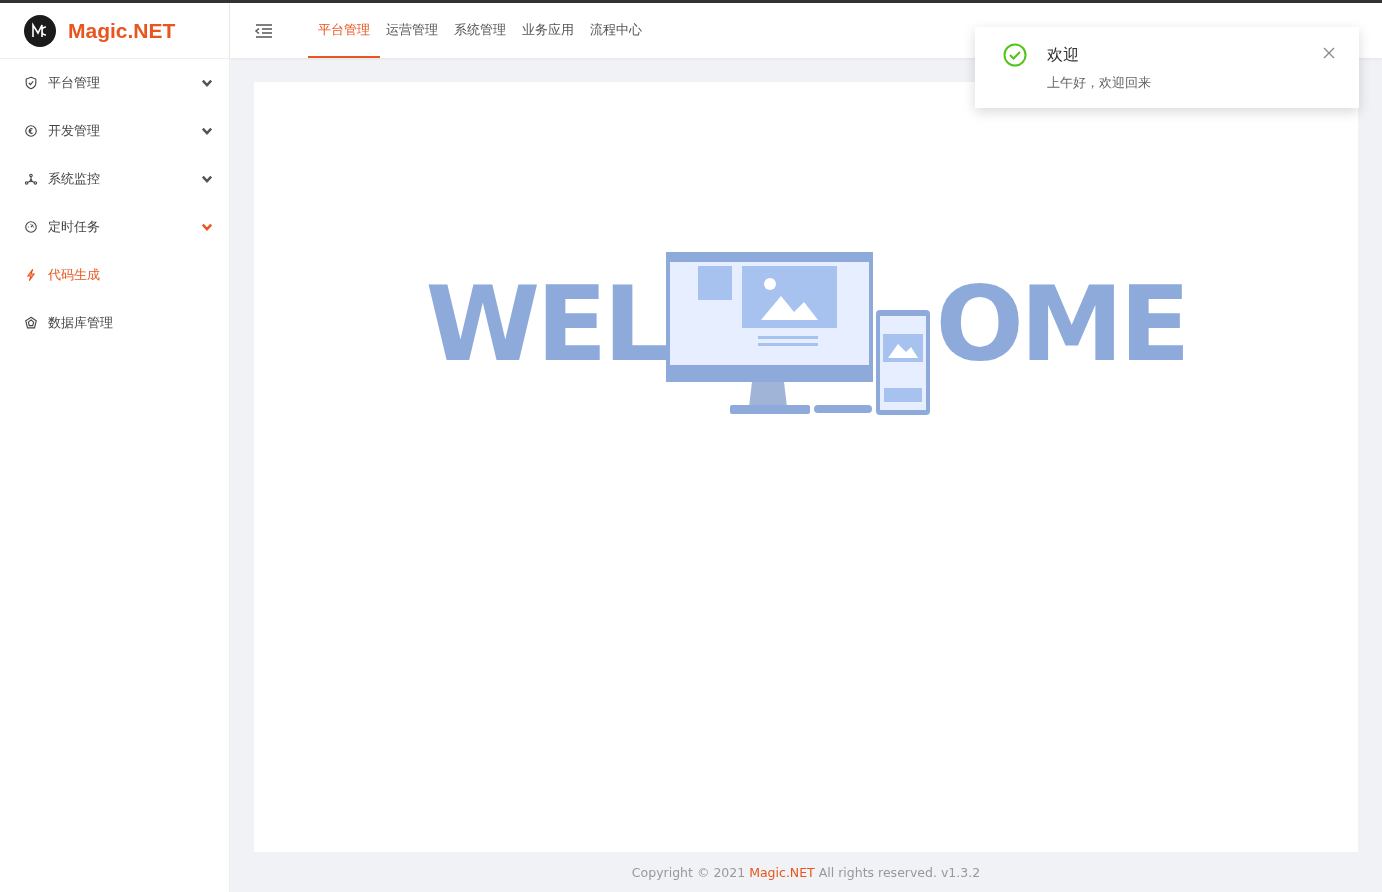 The height and width of the screenshot is (892, 1382). What do you see at coordinates (114, 275) in the screenshot?
I see `sidebar-item: 代码生成` at bounding box center [114, 275].